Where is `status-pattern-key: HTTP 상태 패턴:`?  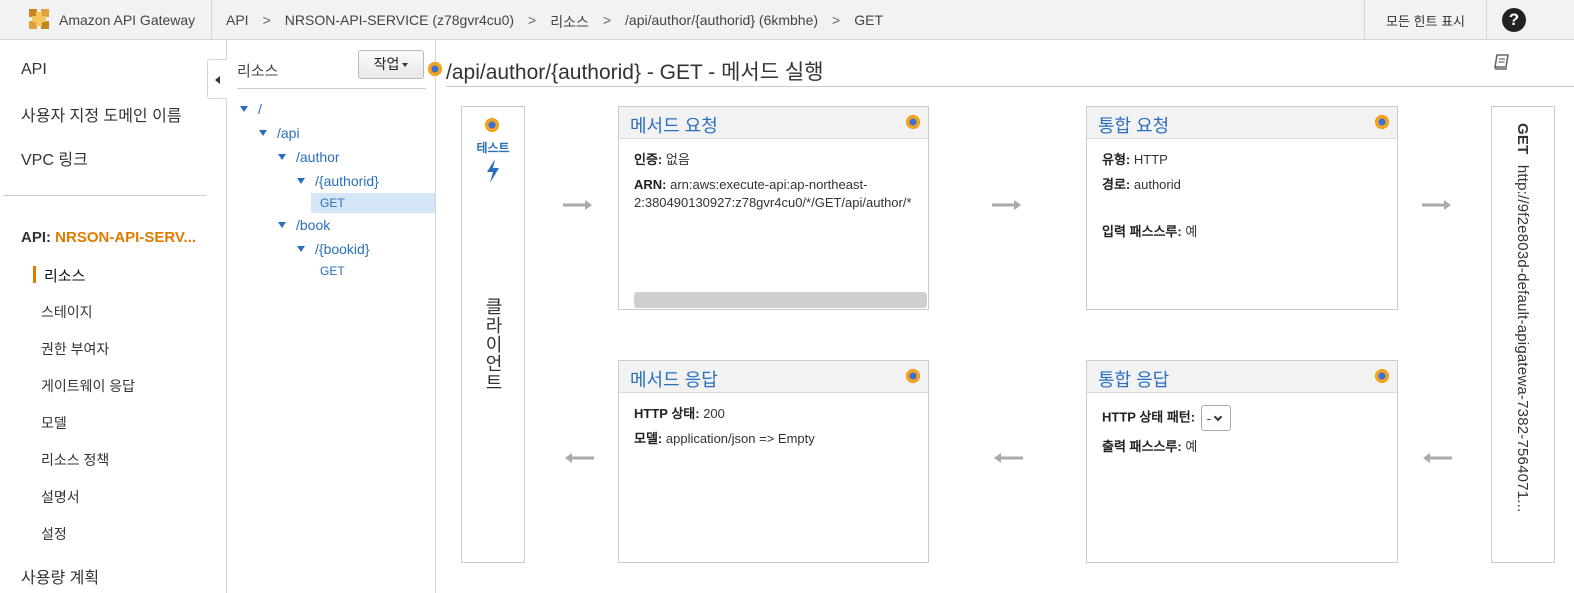 status-pattern-key: HTTP 상태 패턴: is located at coordinates (1149, 417).